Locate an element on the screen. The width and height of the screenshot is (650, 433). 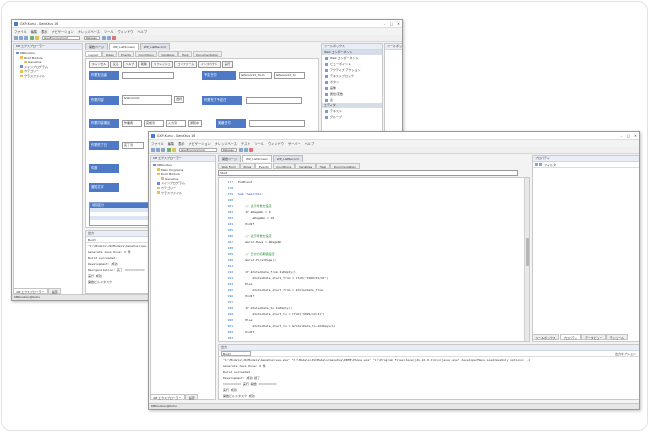
form-field: &WorkInfo is located at coordinates (147, 100).